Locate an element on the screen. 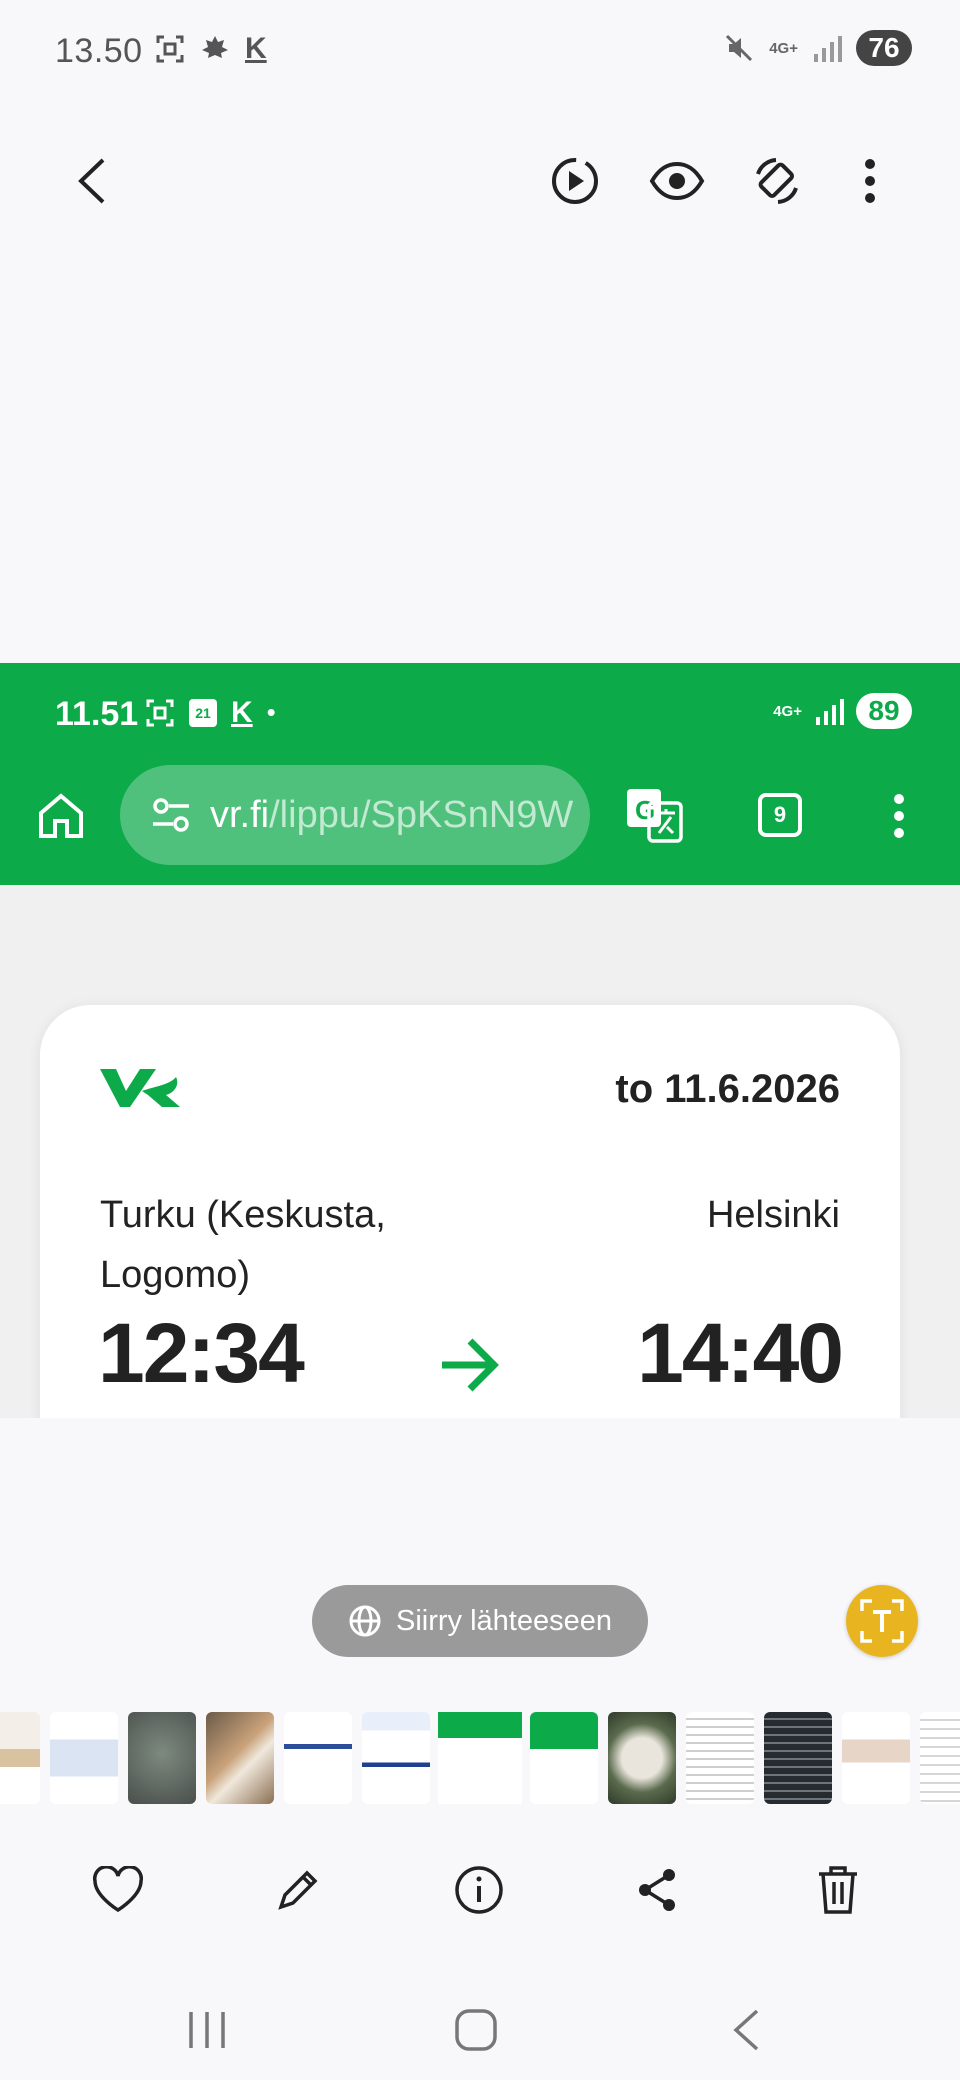  thumbnail-active is located at coordinates (480, 1758).